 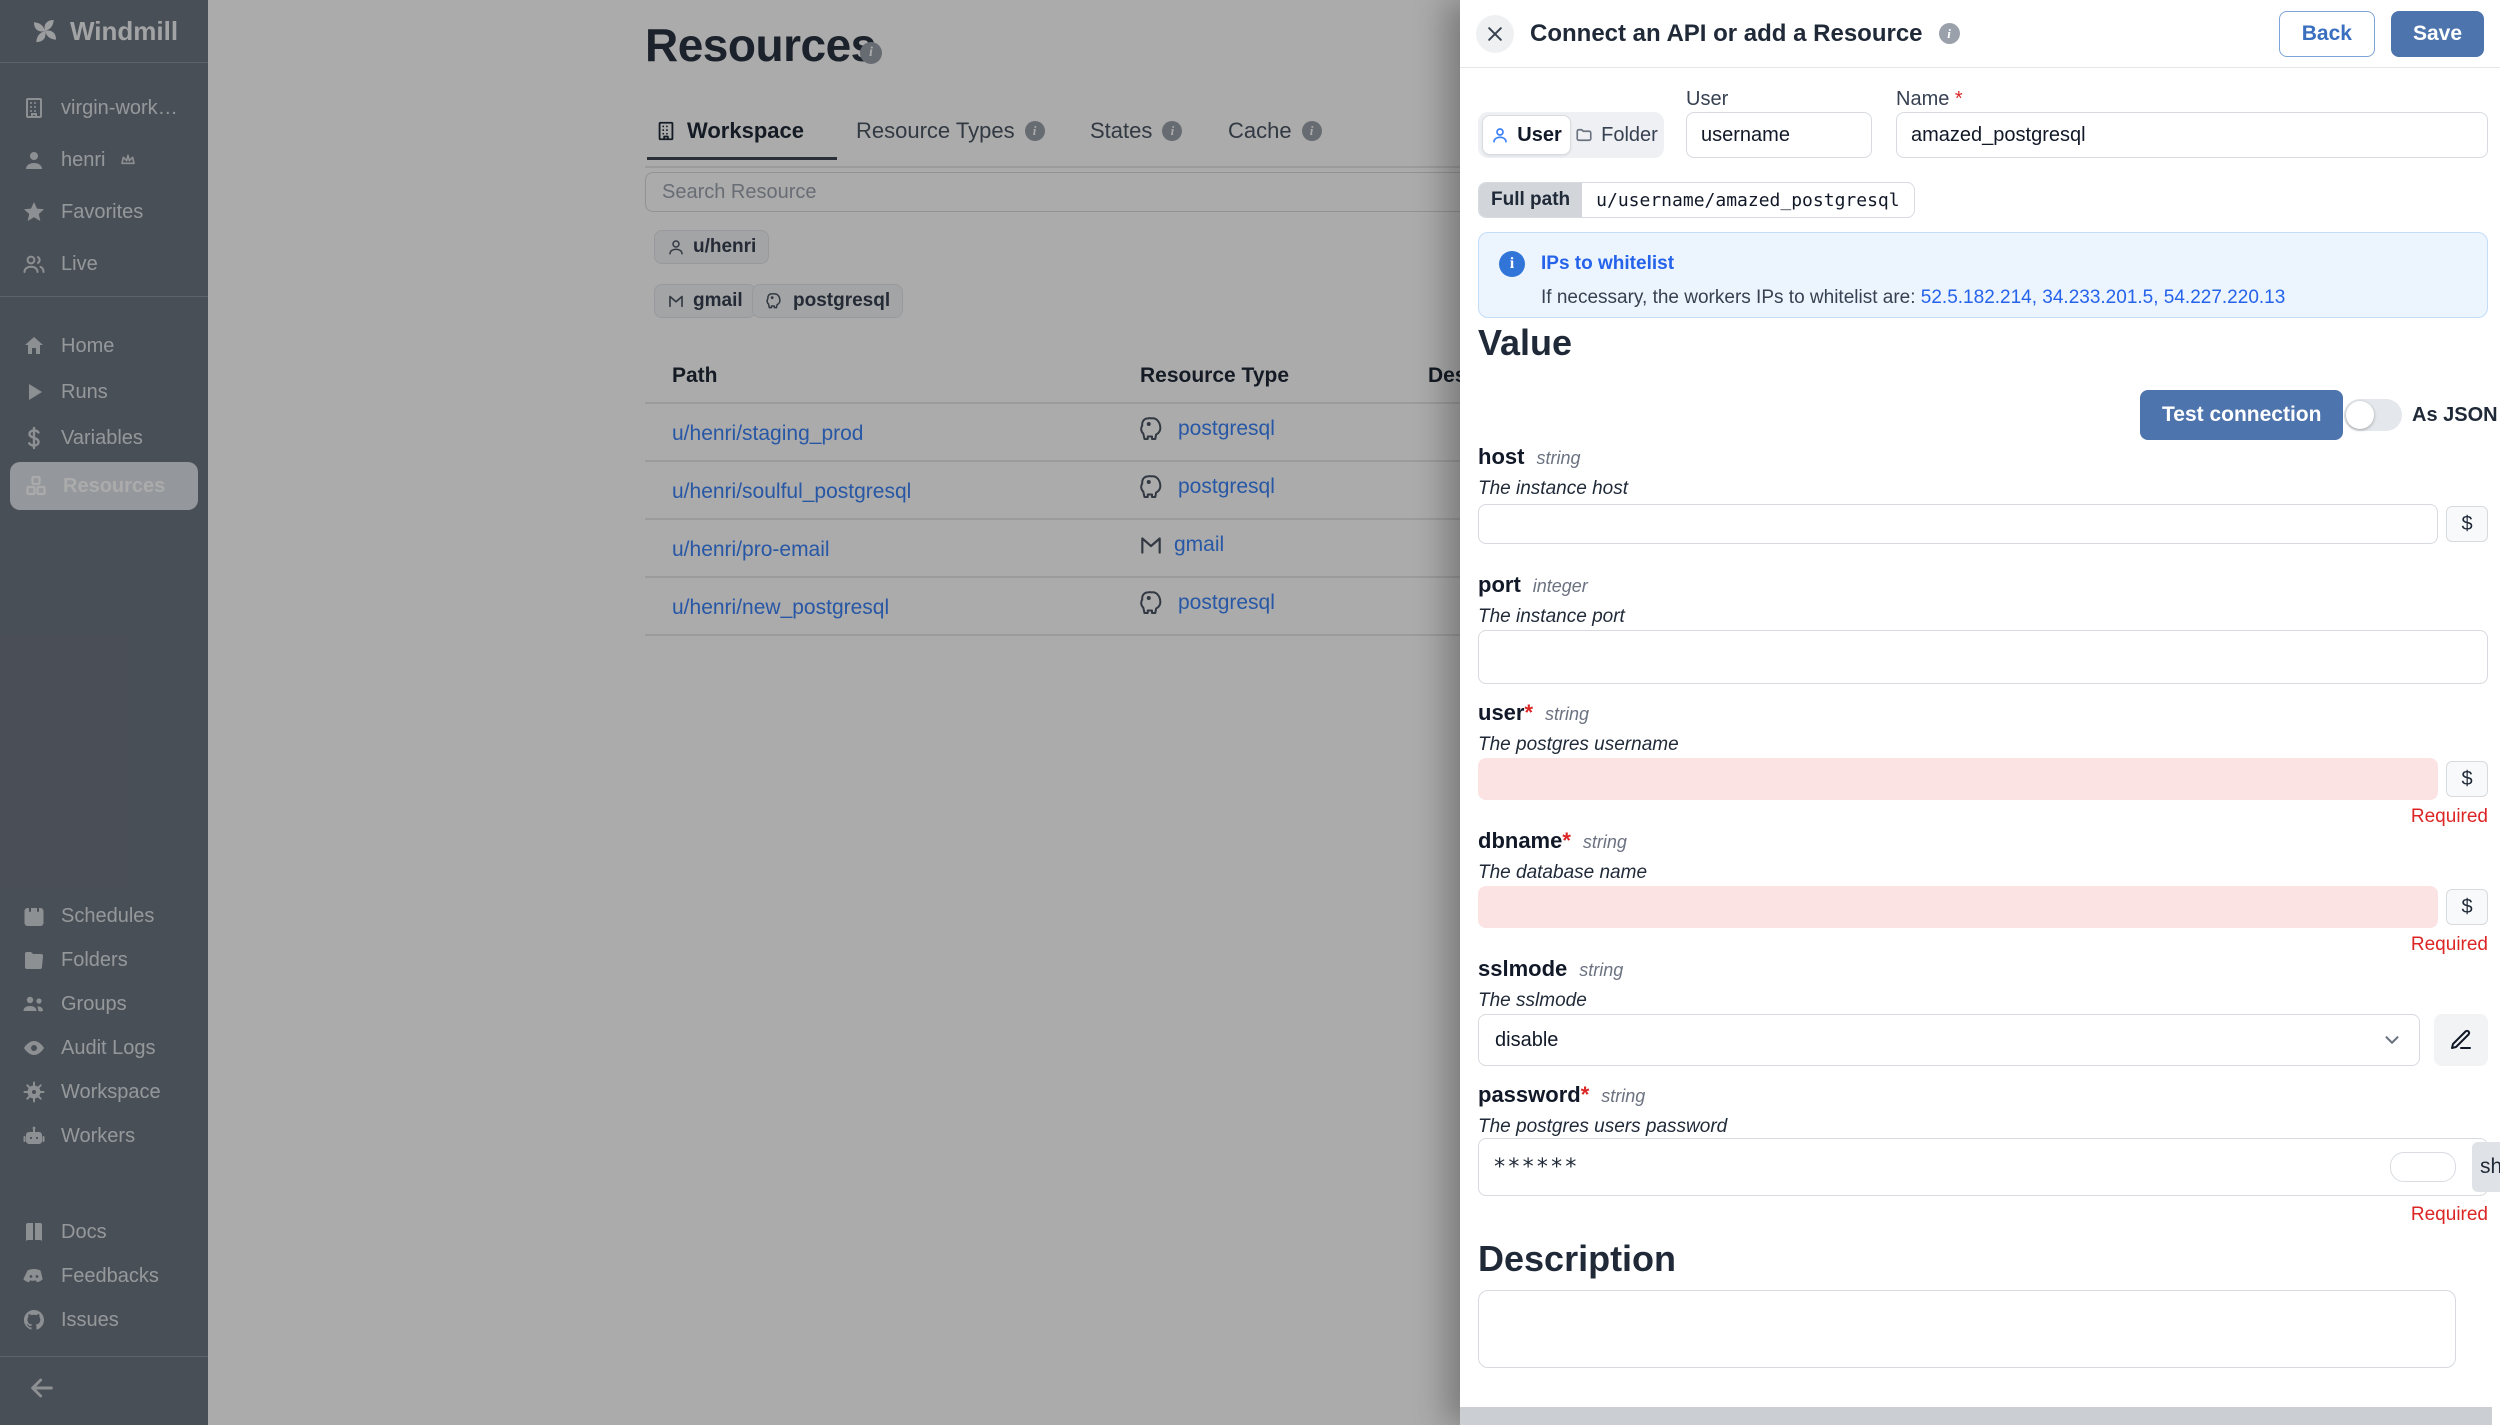 I want to click on sslmode-select: disable, so click(x=1949, y=1040).